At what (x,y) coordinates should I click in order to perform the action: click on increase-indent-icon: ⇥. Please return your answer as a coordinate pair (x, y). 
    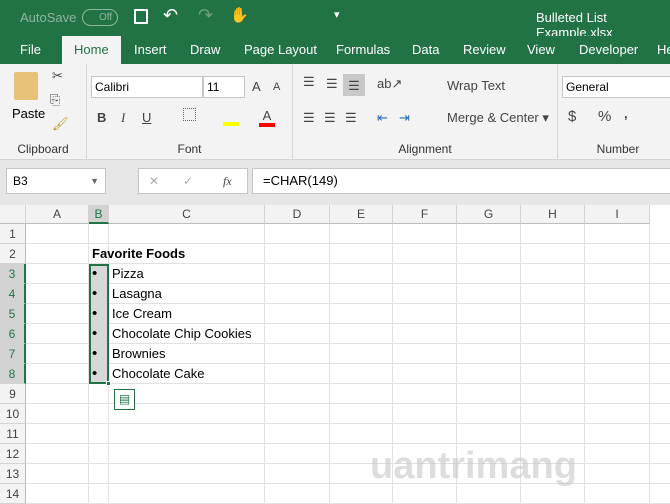
    Looking at the image, I should click on (404, 118).